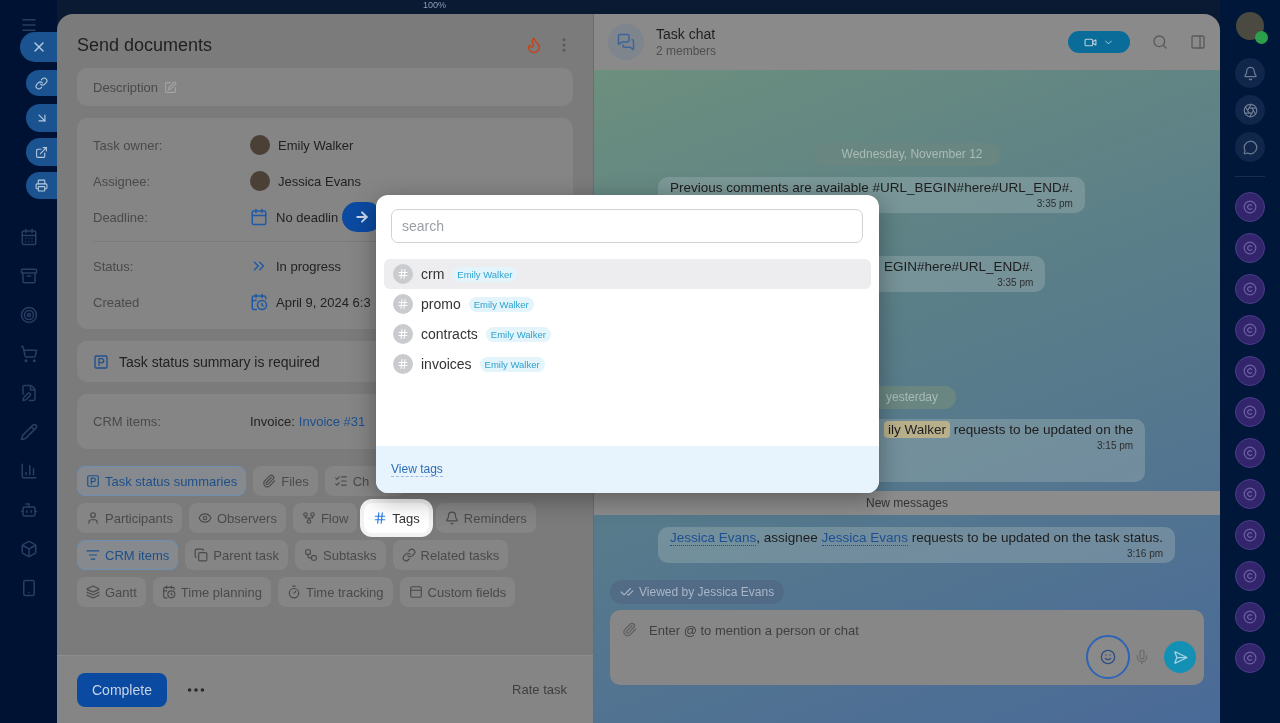  Describe the element at coordinates (1261, 37) in the screenshot. I see `play-badge` at that location.